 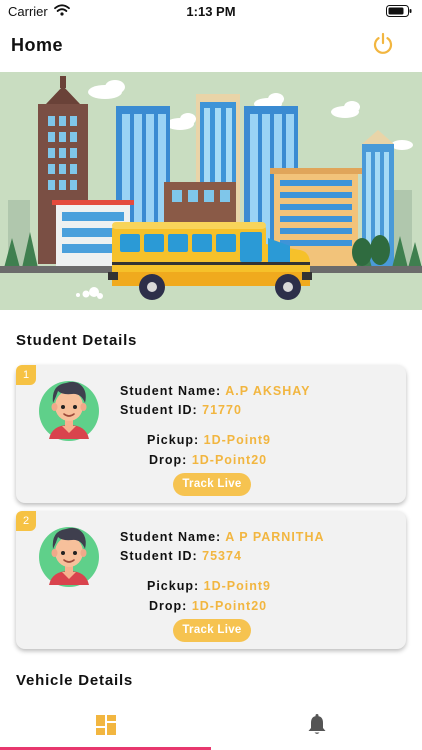 I want to click on vehicle-details-heading: Vehicle Details, so click(x=75, y=680).